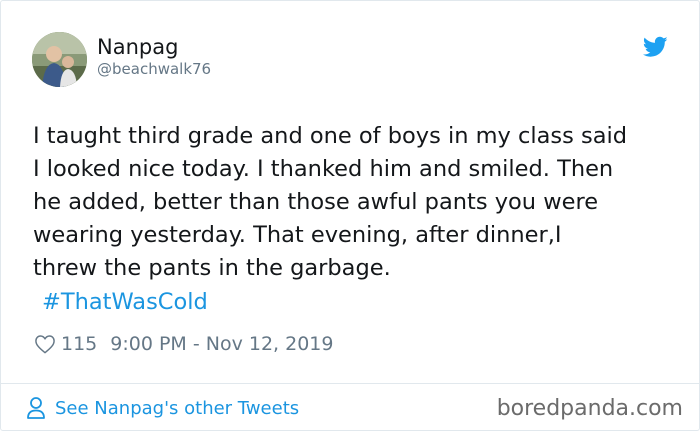 This screenshot has height=431, width=700. What do you see at coordinates (350, 383) in the screenshot?
I see `divider` at bounding box center [350, 383].